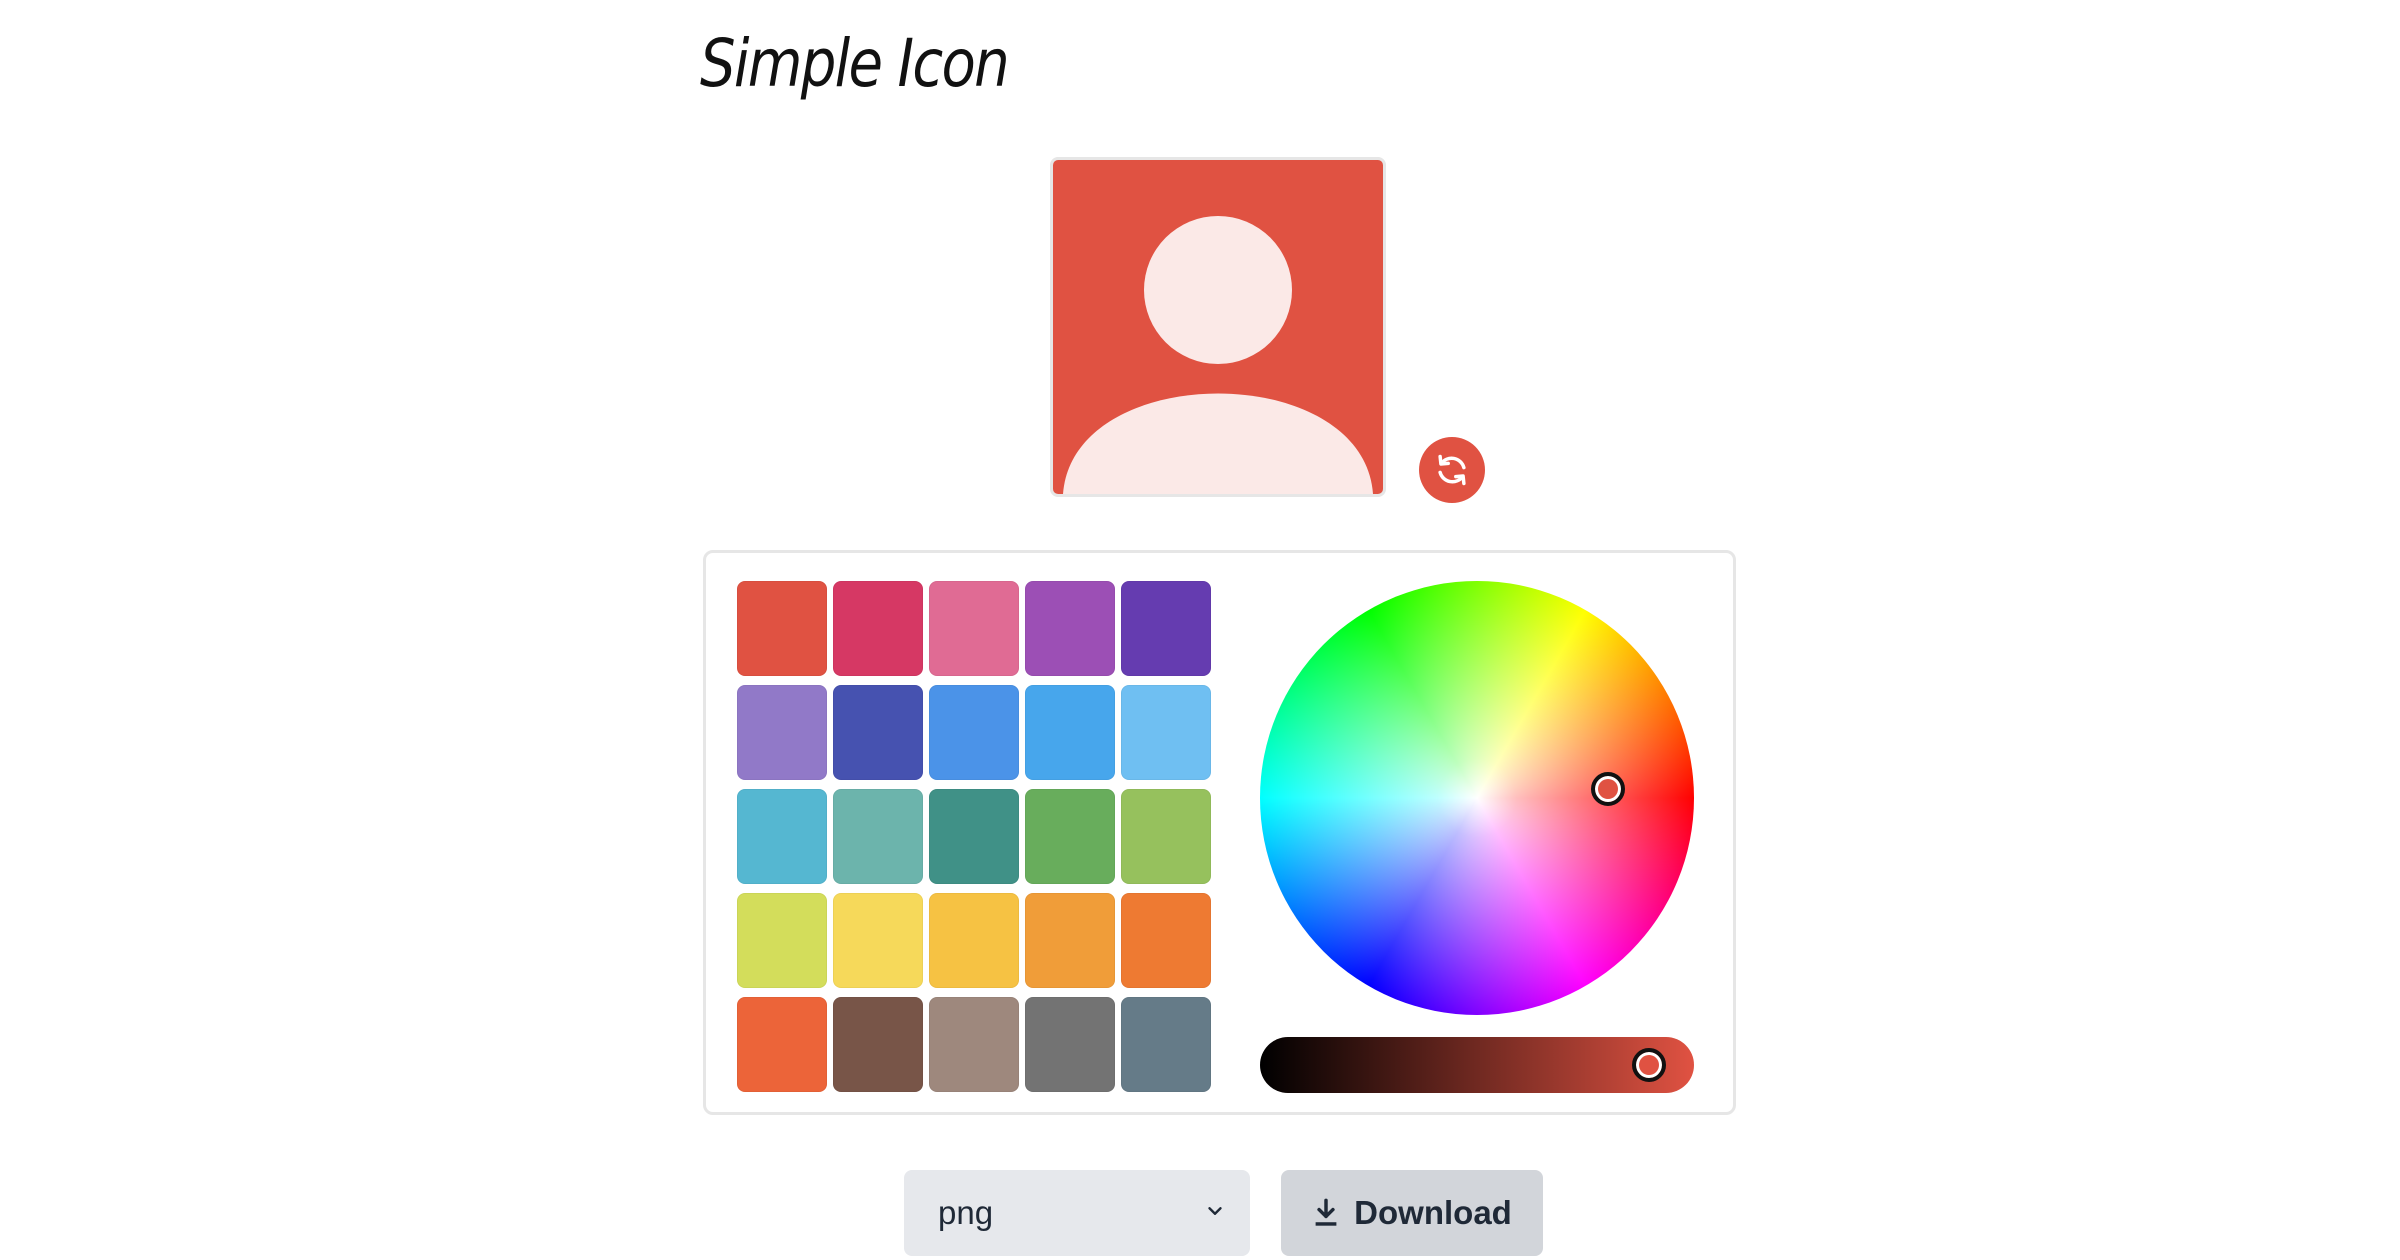 This screenshot has width=2400, height=1260. Describe the element at coordinates (966, 1212) in the screenshot. I see `format-select-value: png` at that location.